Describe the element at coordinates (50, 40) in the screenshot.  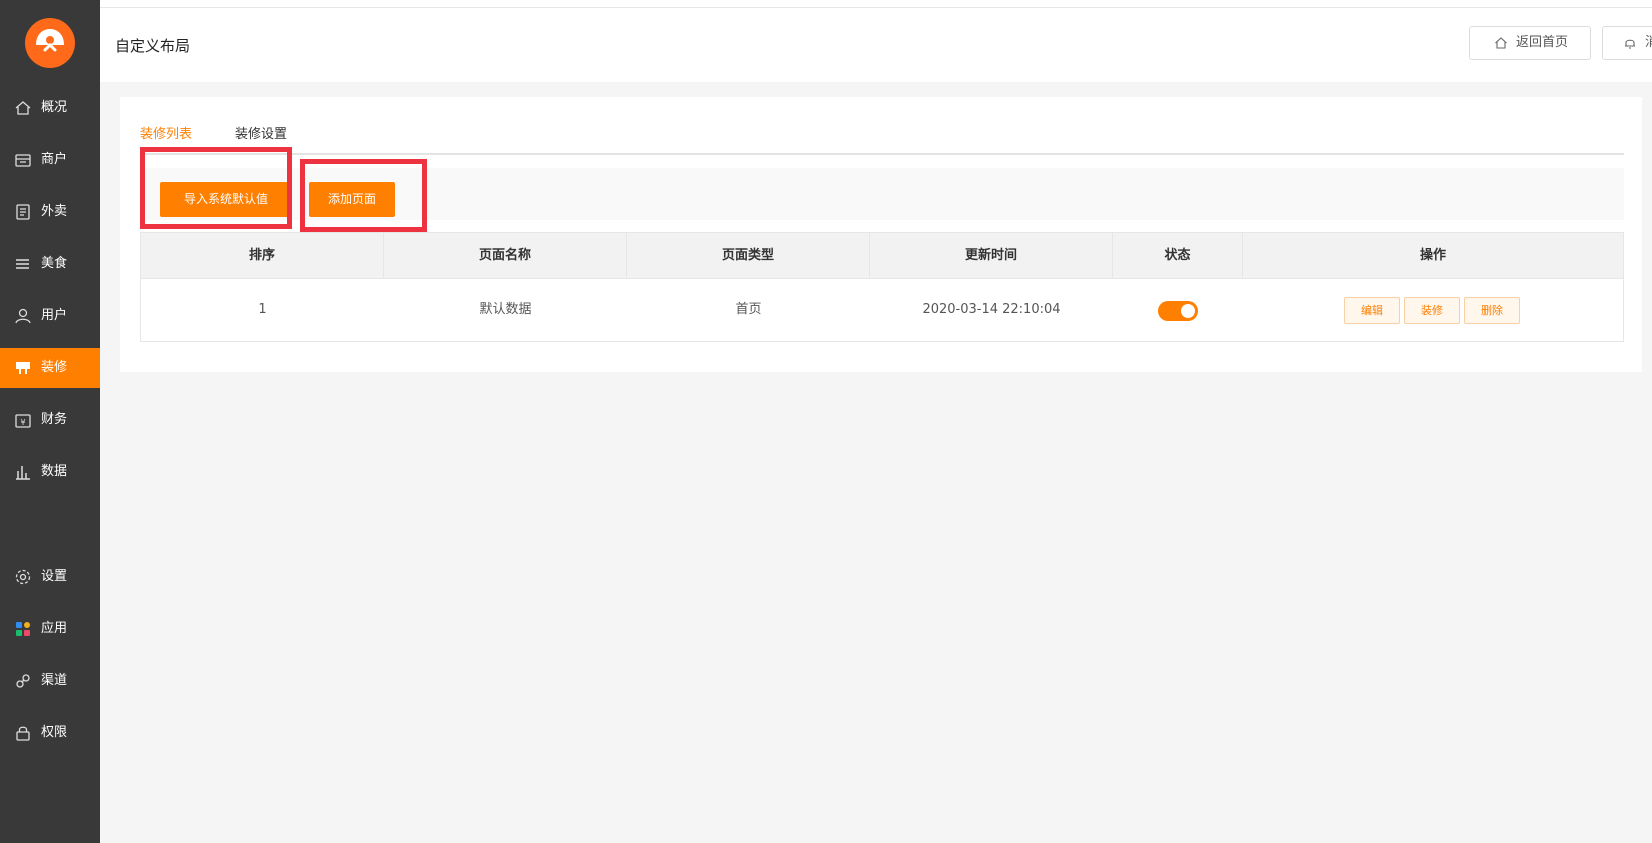
I see `logo-icon` at that location.